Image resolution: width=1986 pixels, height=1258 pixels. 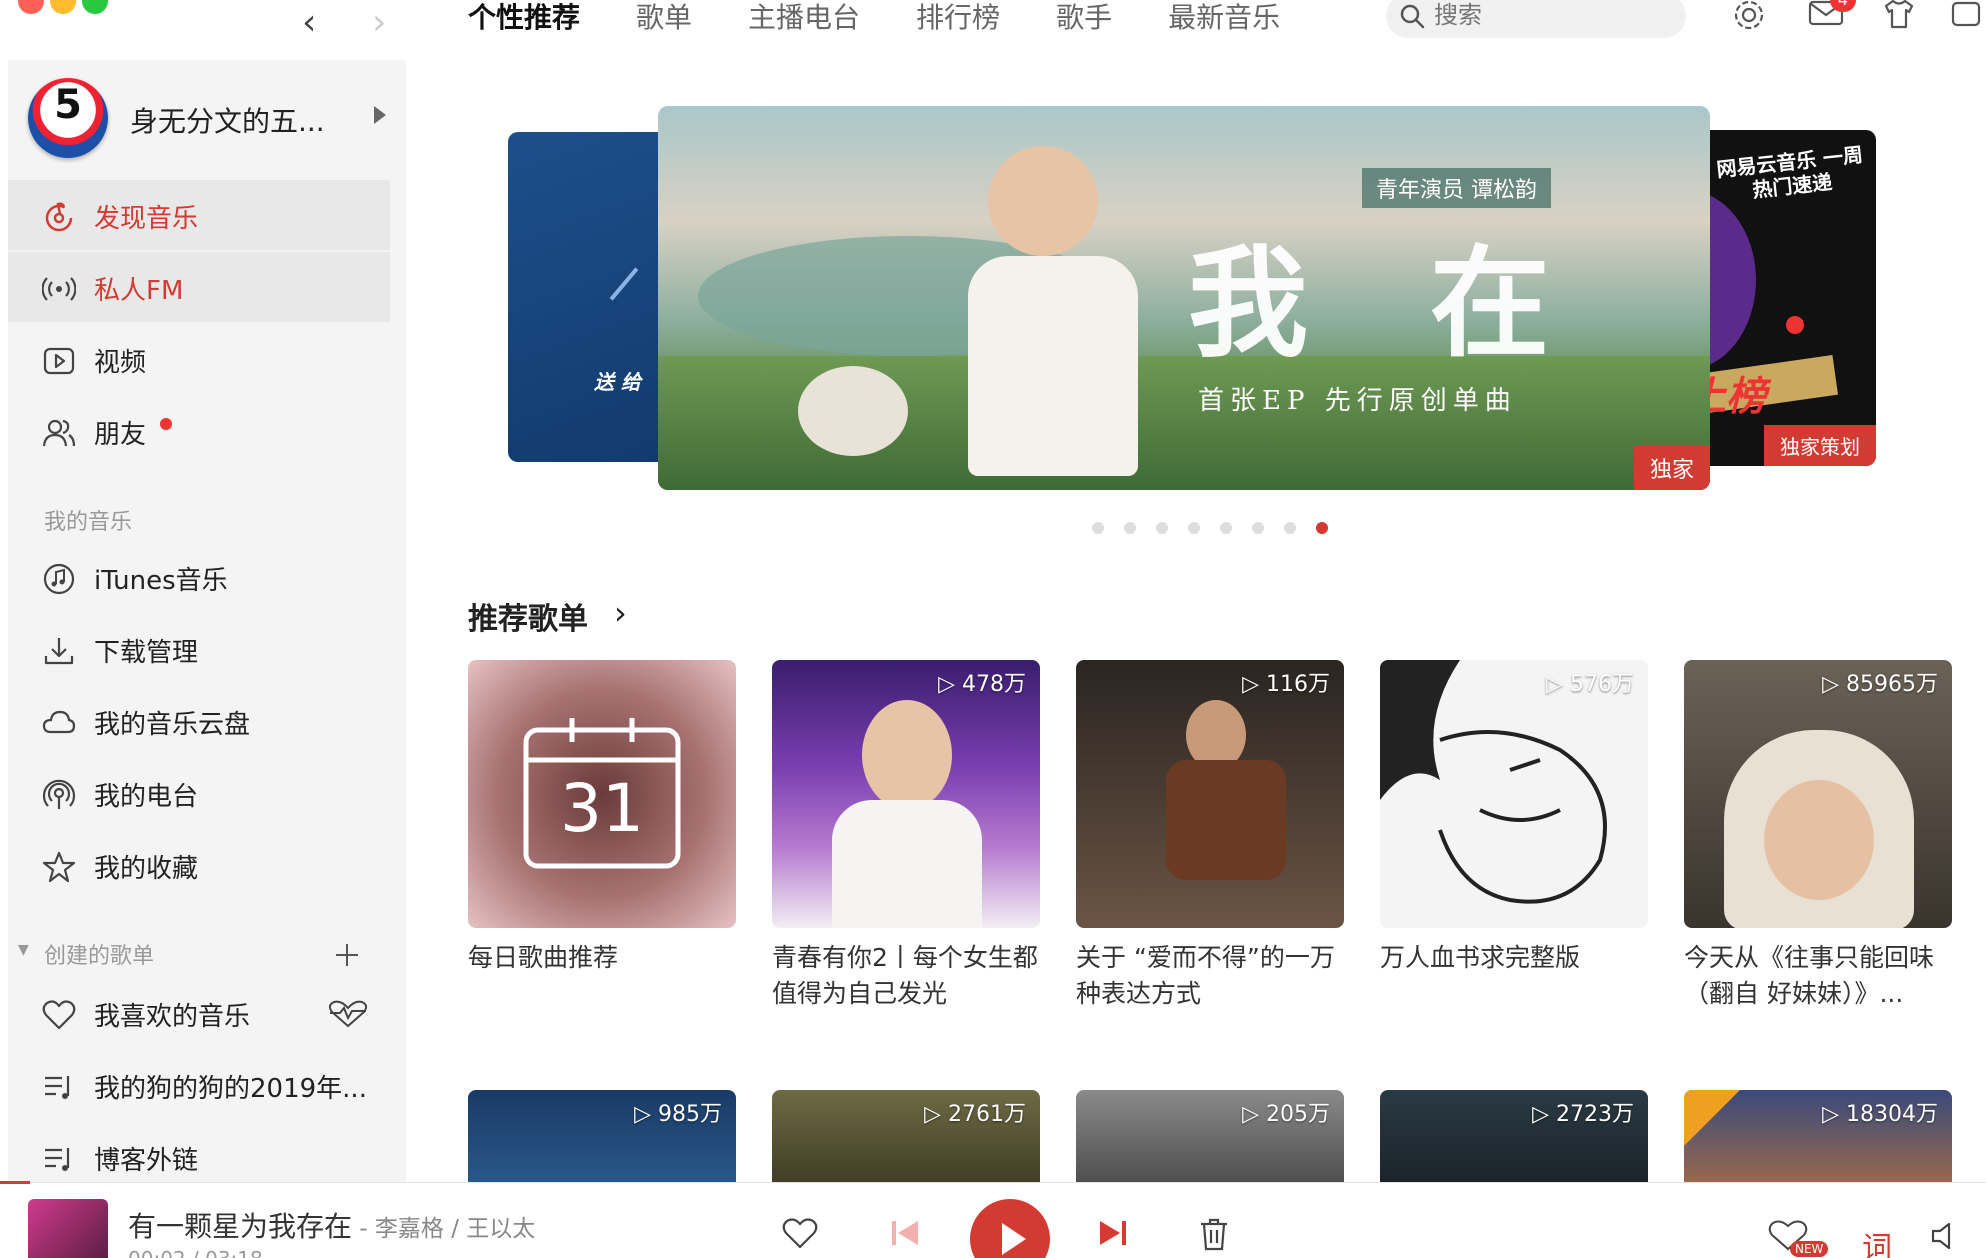 I want to click on section-label-created-playlists: 创建的歌单, so click(x=99, y=956).